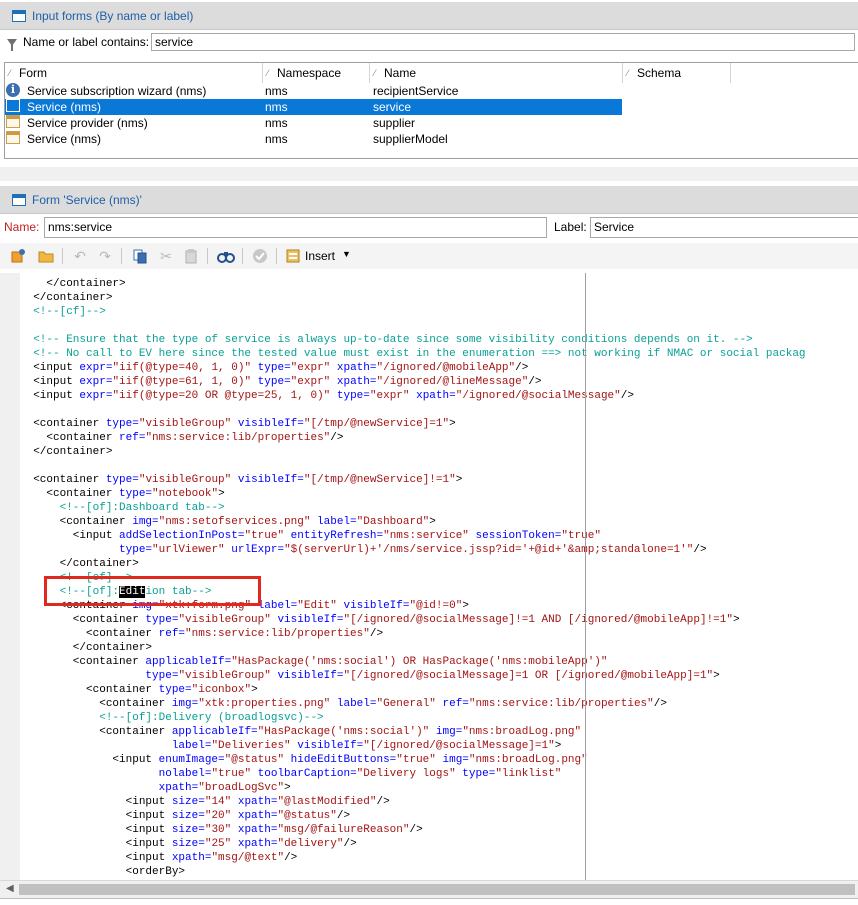 The width and height of the screenshot is (858, 905). I want to click on table-row: Service (nms) nms supplierModel, so click(313, 139).